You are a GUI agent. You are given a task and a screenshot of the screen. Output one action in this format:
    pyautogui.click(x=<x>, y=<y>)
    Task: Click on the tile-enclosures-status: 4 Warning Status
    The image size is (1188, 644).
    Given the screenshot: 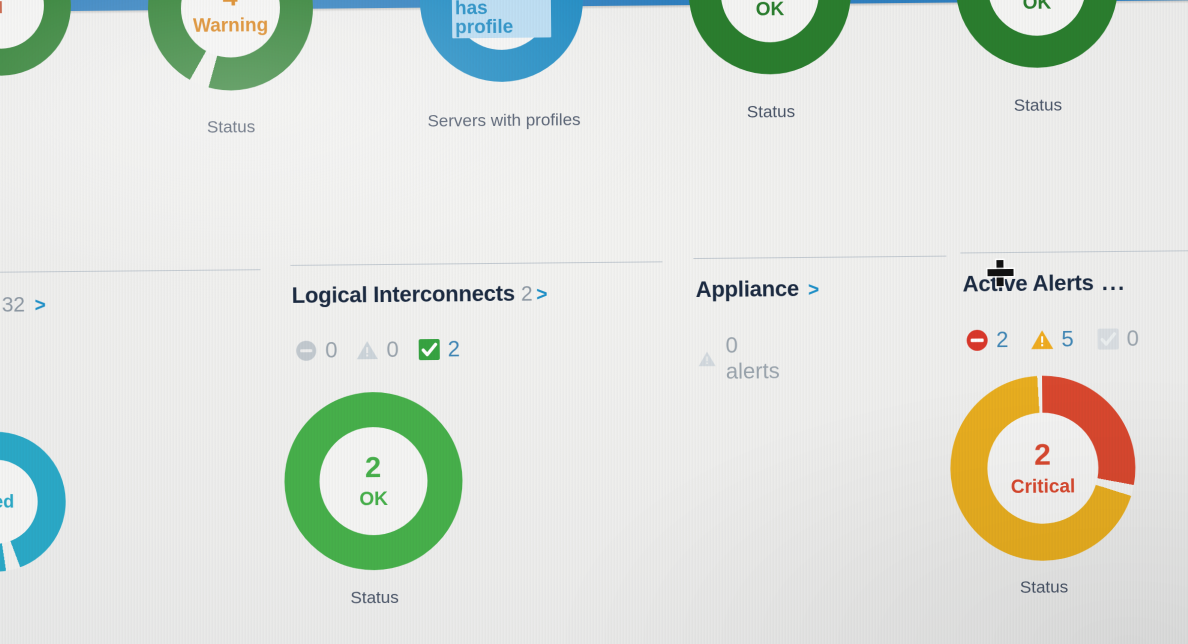 What is the action you would take?
    pyautogui.click(x=230, y=68)
    